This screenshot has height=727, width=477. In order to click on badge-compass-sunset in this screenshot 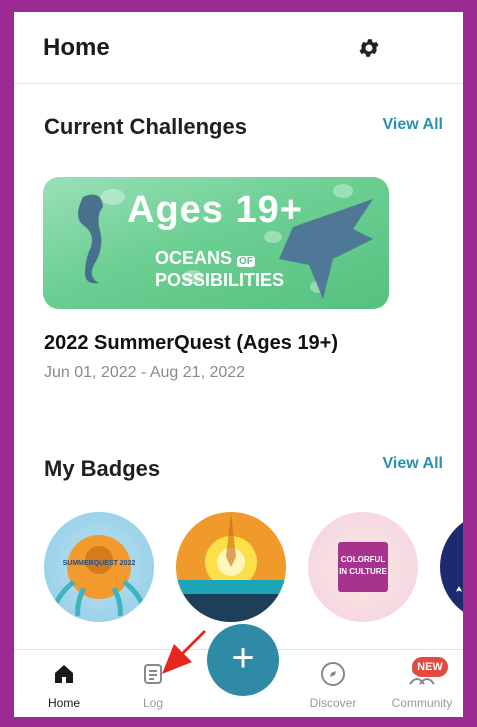, I will do `click(231, 567)`.